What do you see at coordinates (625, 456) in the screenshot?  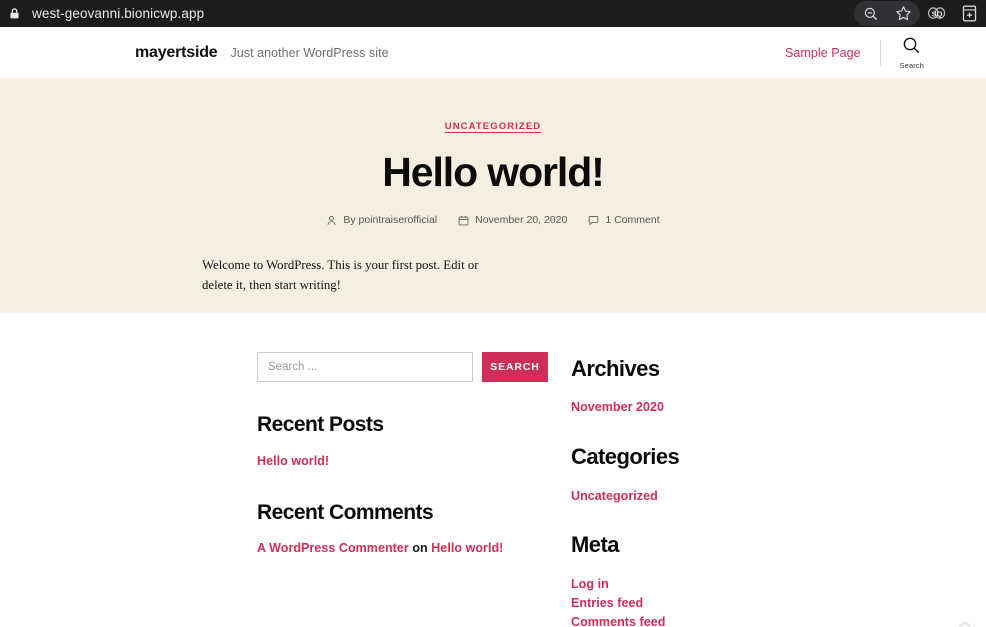 I see `categories-title: Categories` at bounding box center [625, 456].